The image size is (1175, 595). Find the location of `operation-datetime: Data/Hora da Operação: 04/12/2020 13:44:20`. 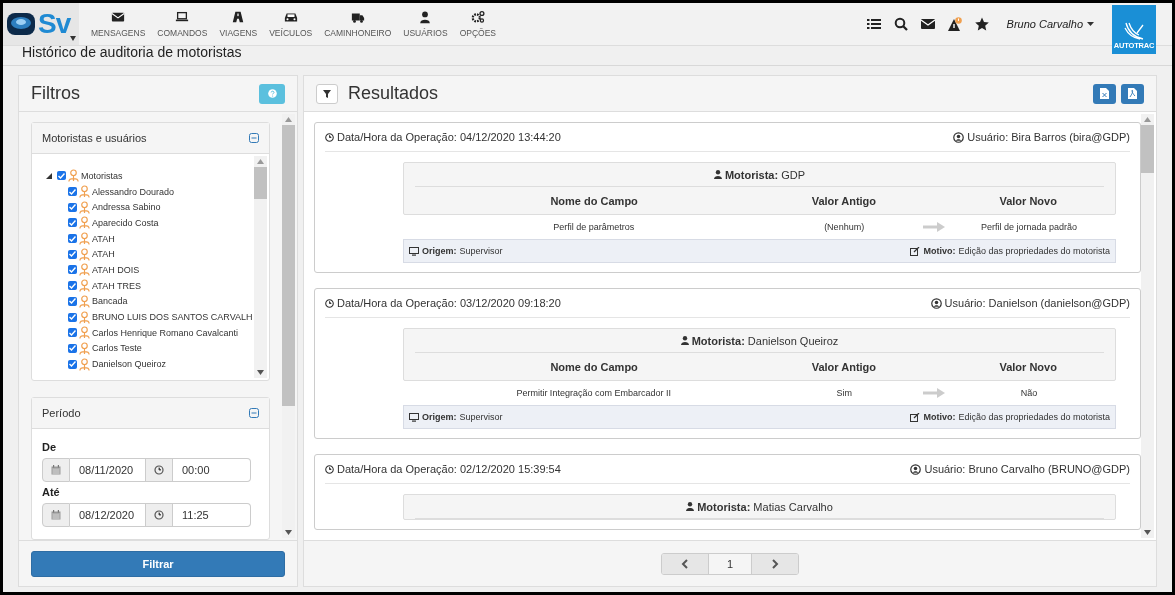

operation-datetime: Data/Hora da Operação: 04/12/2020 13:44:20 is located at coordinates (443, 137).